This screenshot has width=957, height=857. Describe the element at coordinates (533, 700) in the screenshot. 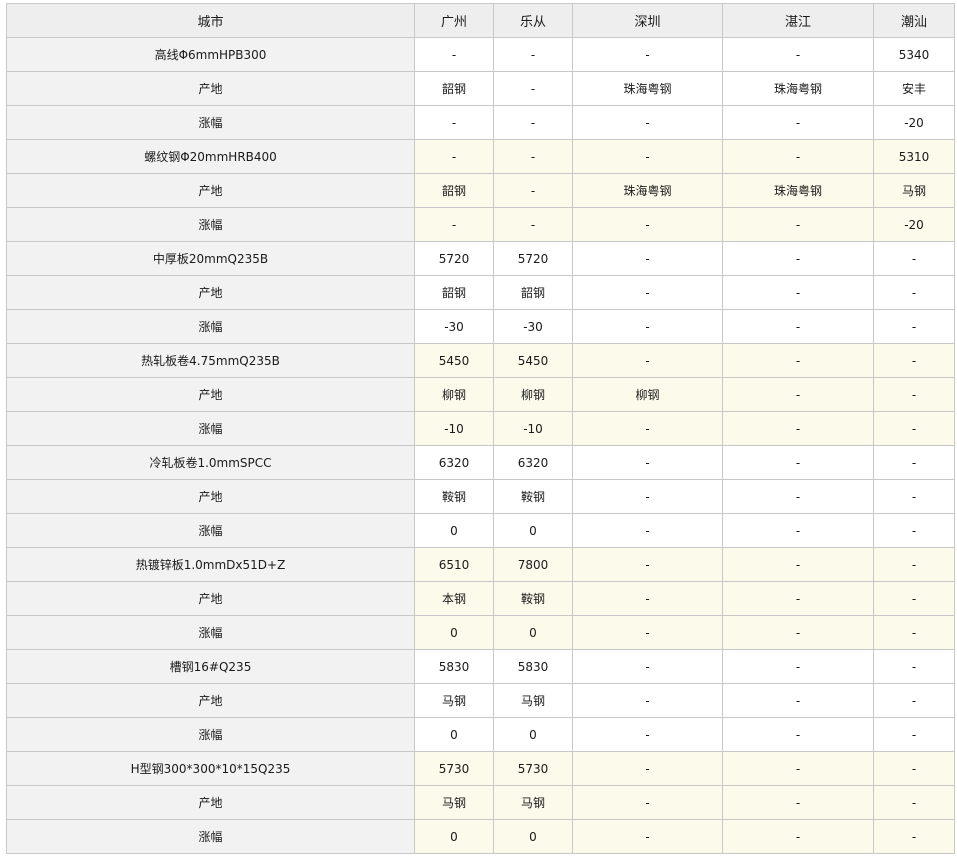

I see `cell-lecong: 马钢` at that location.